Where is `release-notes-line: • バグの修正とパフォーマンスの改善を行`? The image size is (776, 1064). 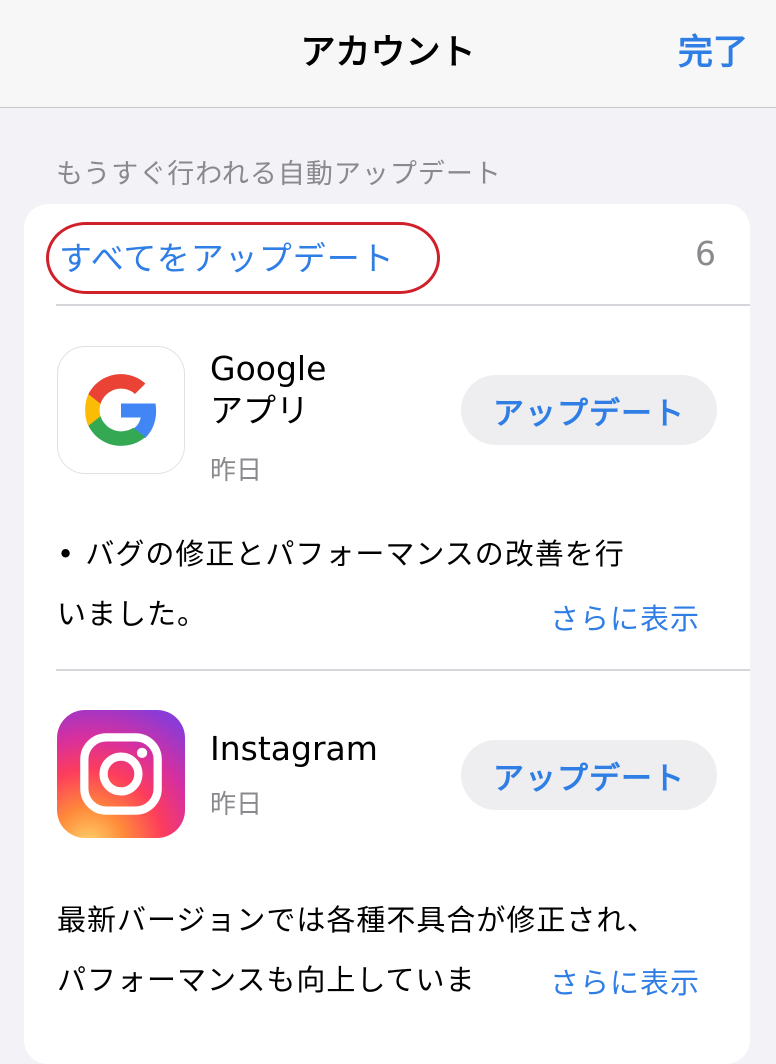
release-notes-line: • バグの修正とパフォーマンスの改善を行 is located at coordinates (341, 554).